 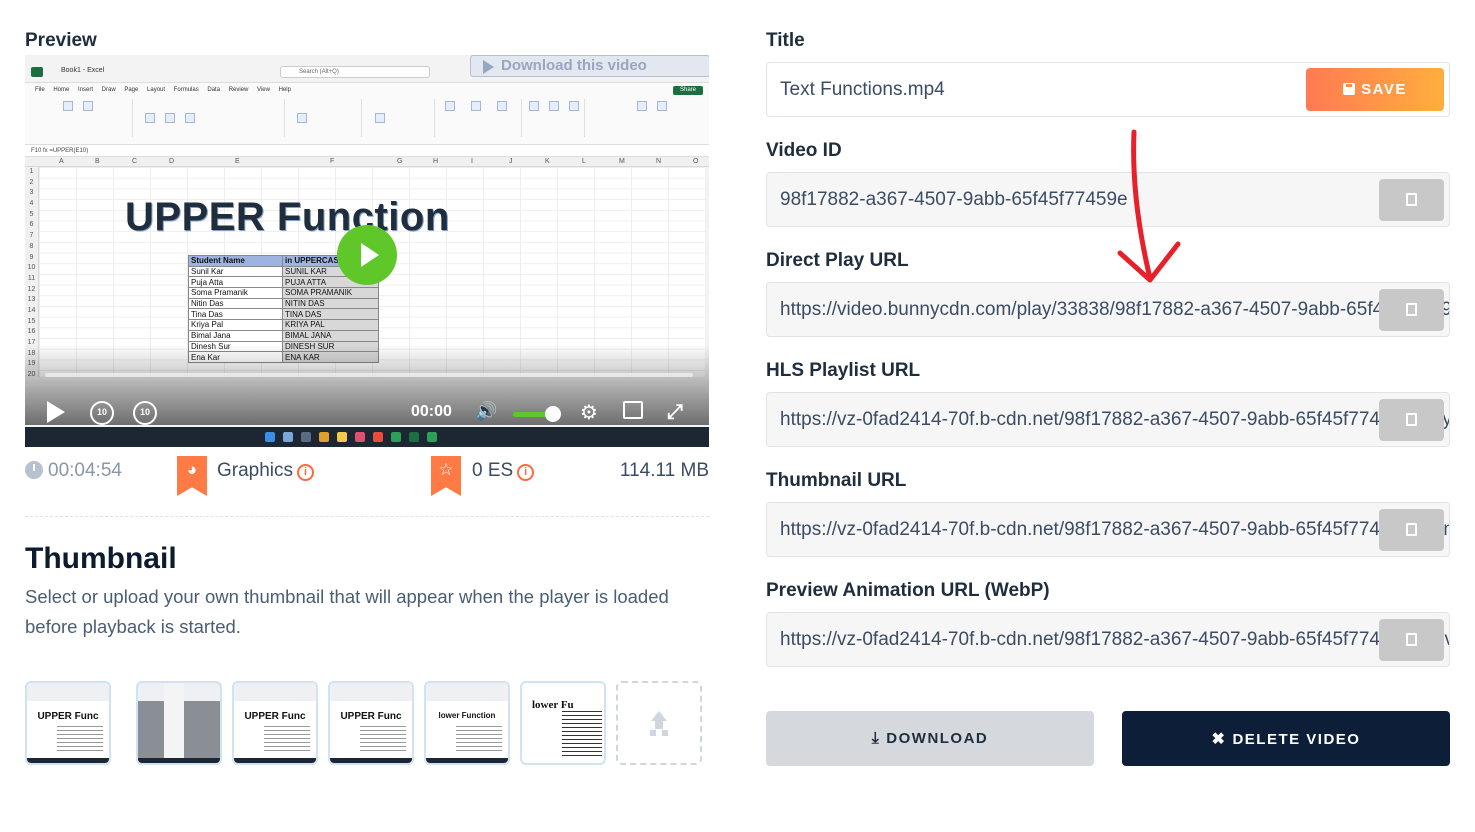 What do you see at coordinates (235, 335) in the screenshot?
I see `table-cell: Bimal Jana` at bounding box center [235, 335].